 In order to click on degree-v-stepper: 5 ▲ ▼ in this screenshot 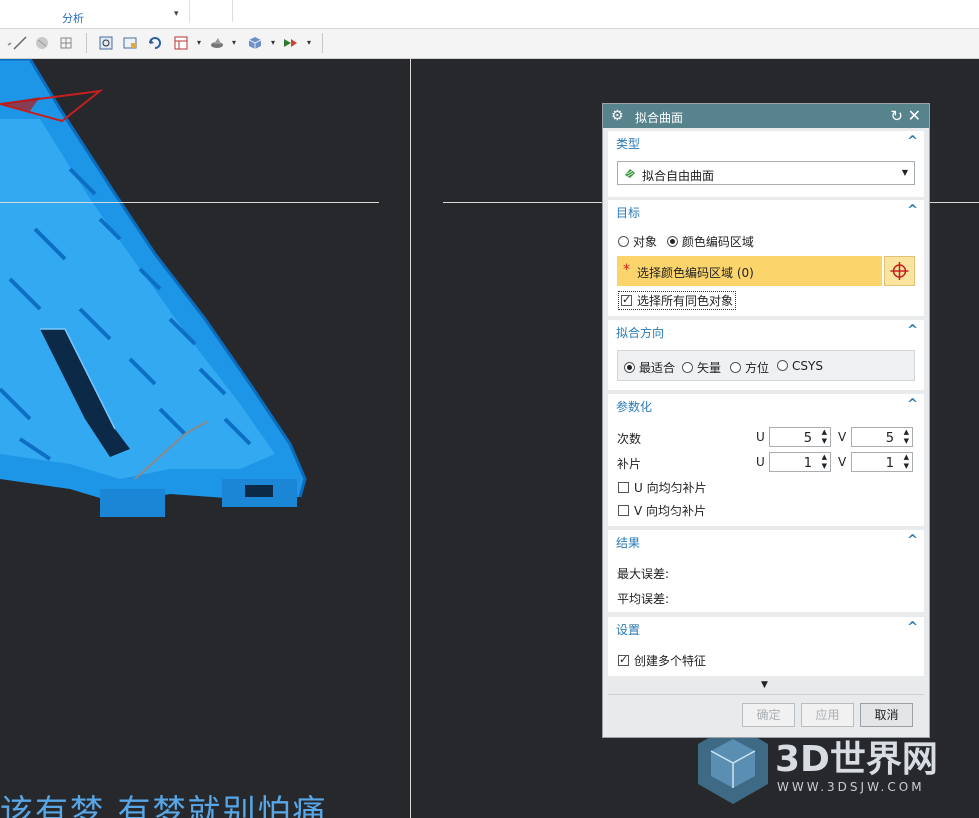, I will do `click(882, 437)`.